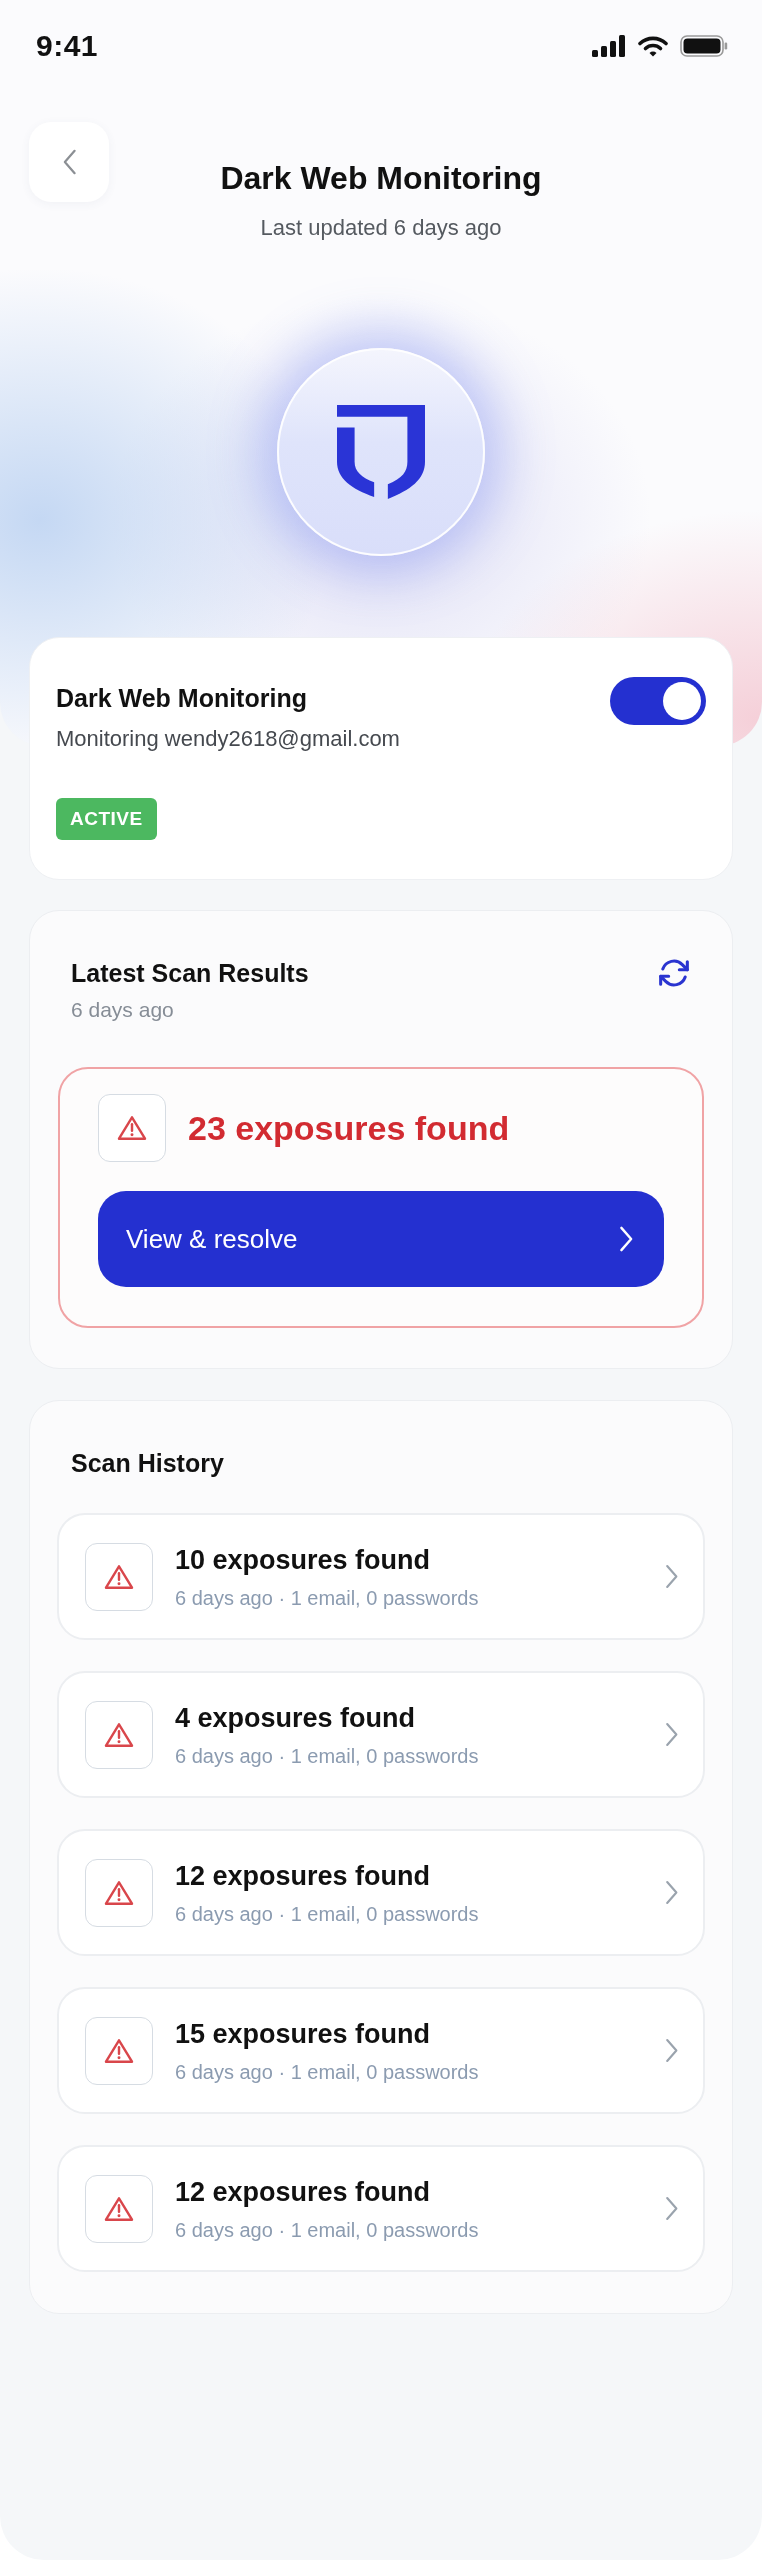 The image size is (762, 2560). Describe the element at coordinates (106, 819) in the screenshot. I see `status-badge: ACTIVE` at that location.